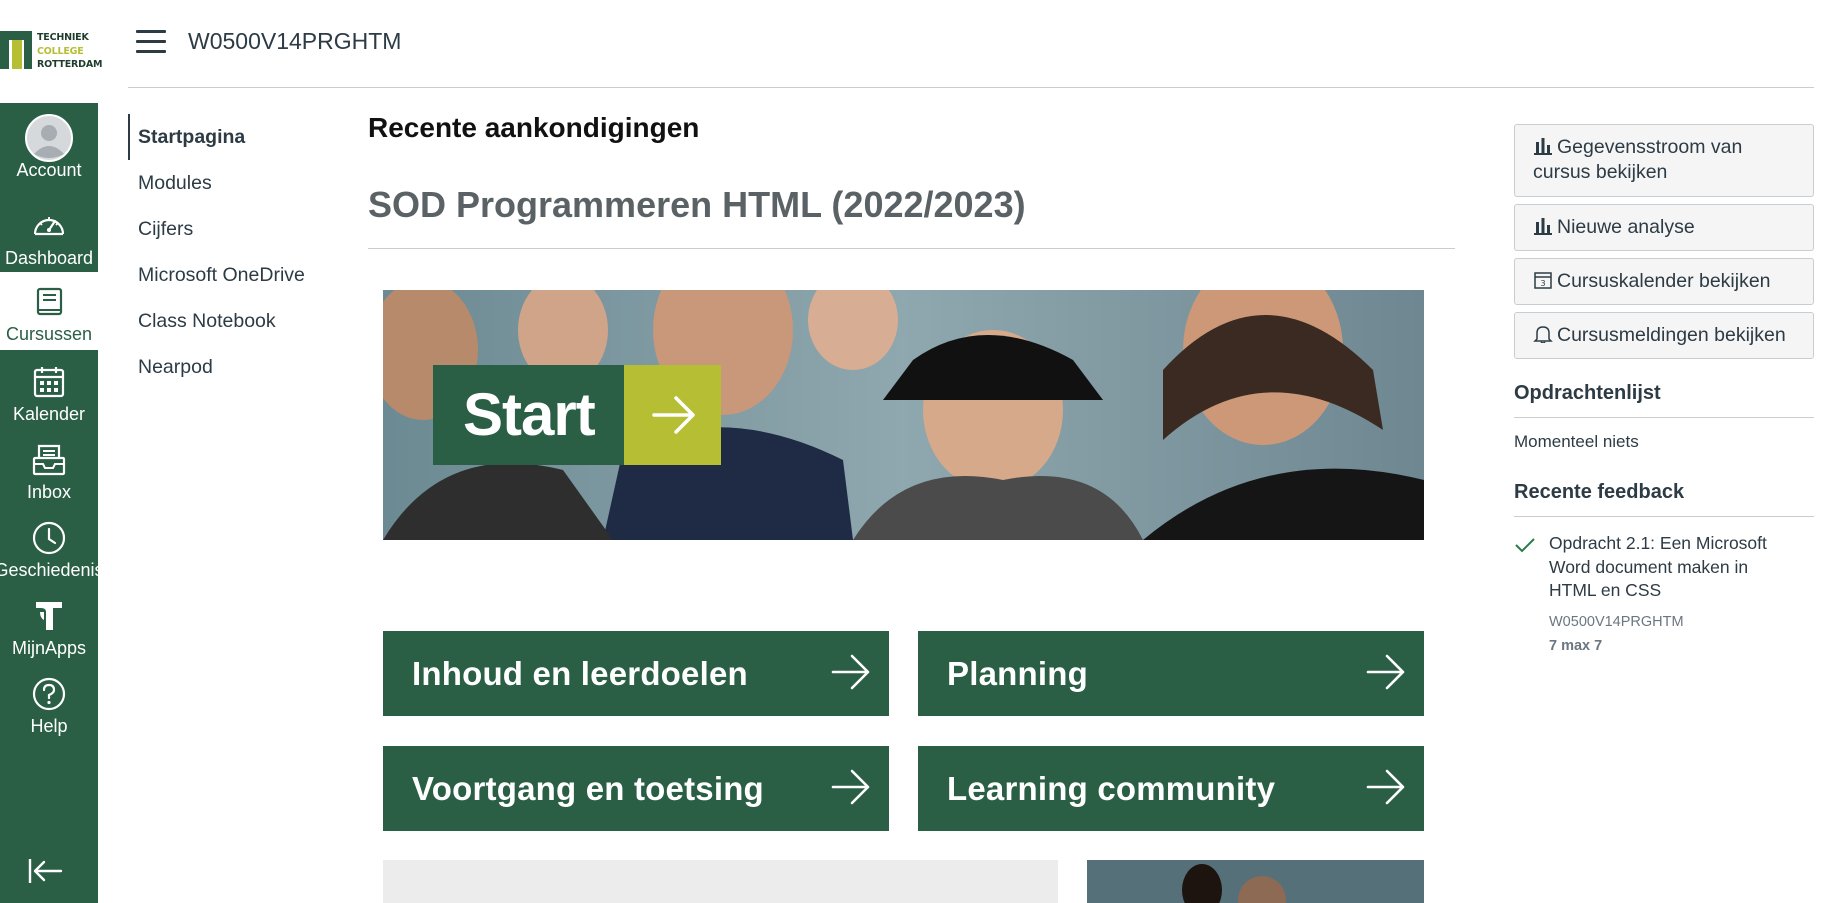 The height and width of the screenshot is (903, 1842). I want to click on view-course-calendar-button: 3 Cursuskalender bekijken, so click(1664, 281).